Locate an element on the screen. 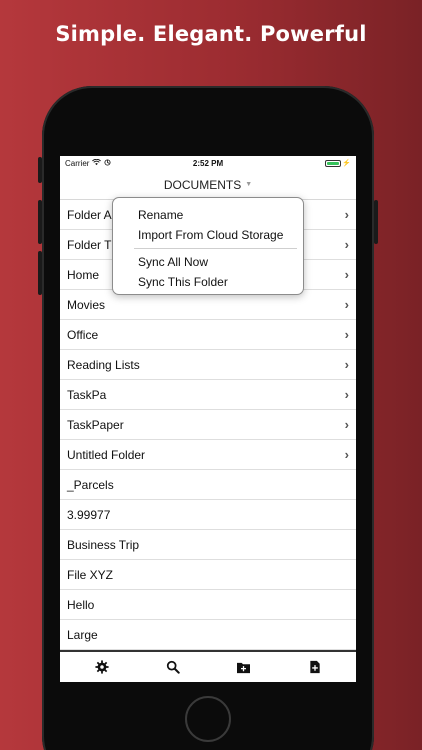  chevron-down-icon: ▼ is located at coordinates (248, 184).